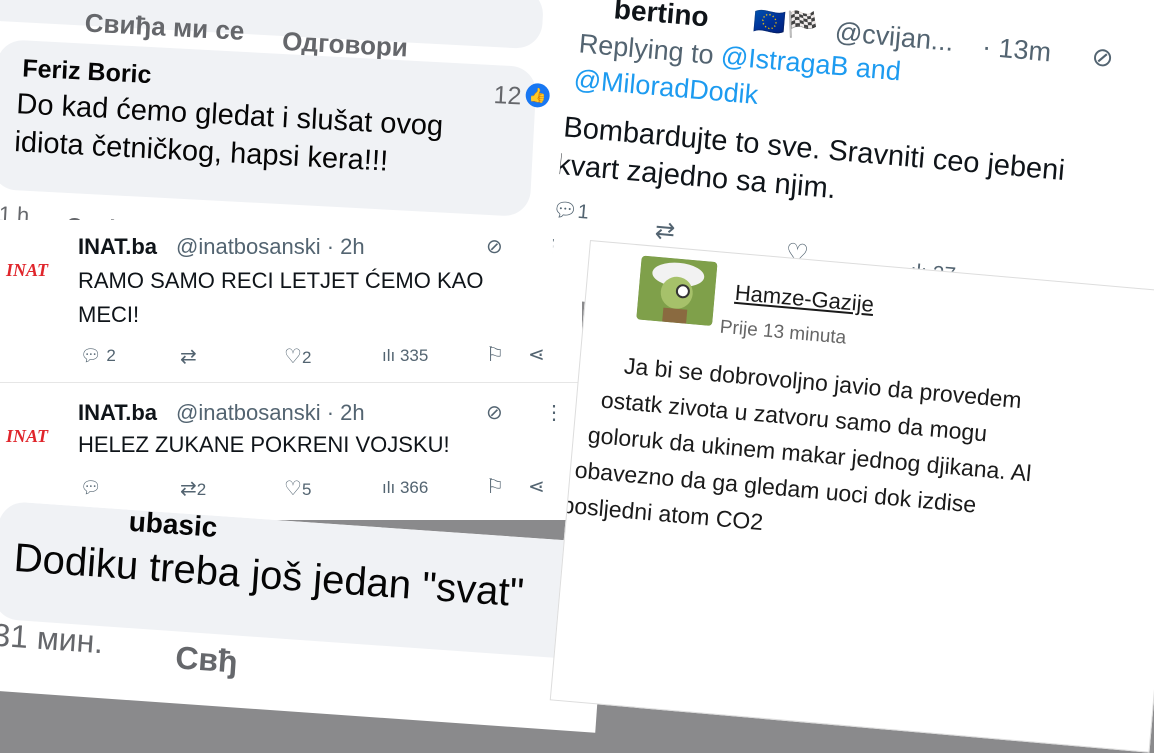  I want to click on like-button: ♡2, so click(297, 356).